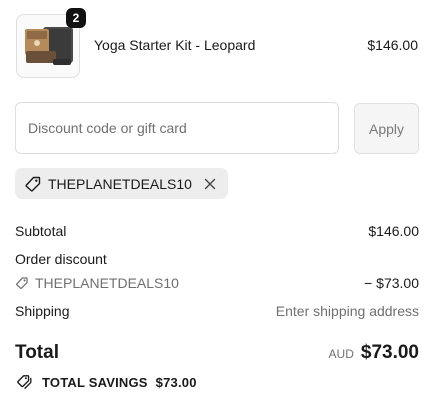 Image resolution: width=433 pixels, height=402 pixels. I want to click on order-discount-code: THEPLANETDEALS10, so click(217, 283).